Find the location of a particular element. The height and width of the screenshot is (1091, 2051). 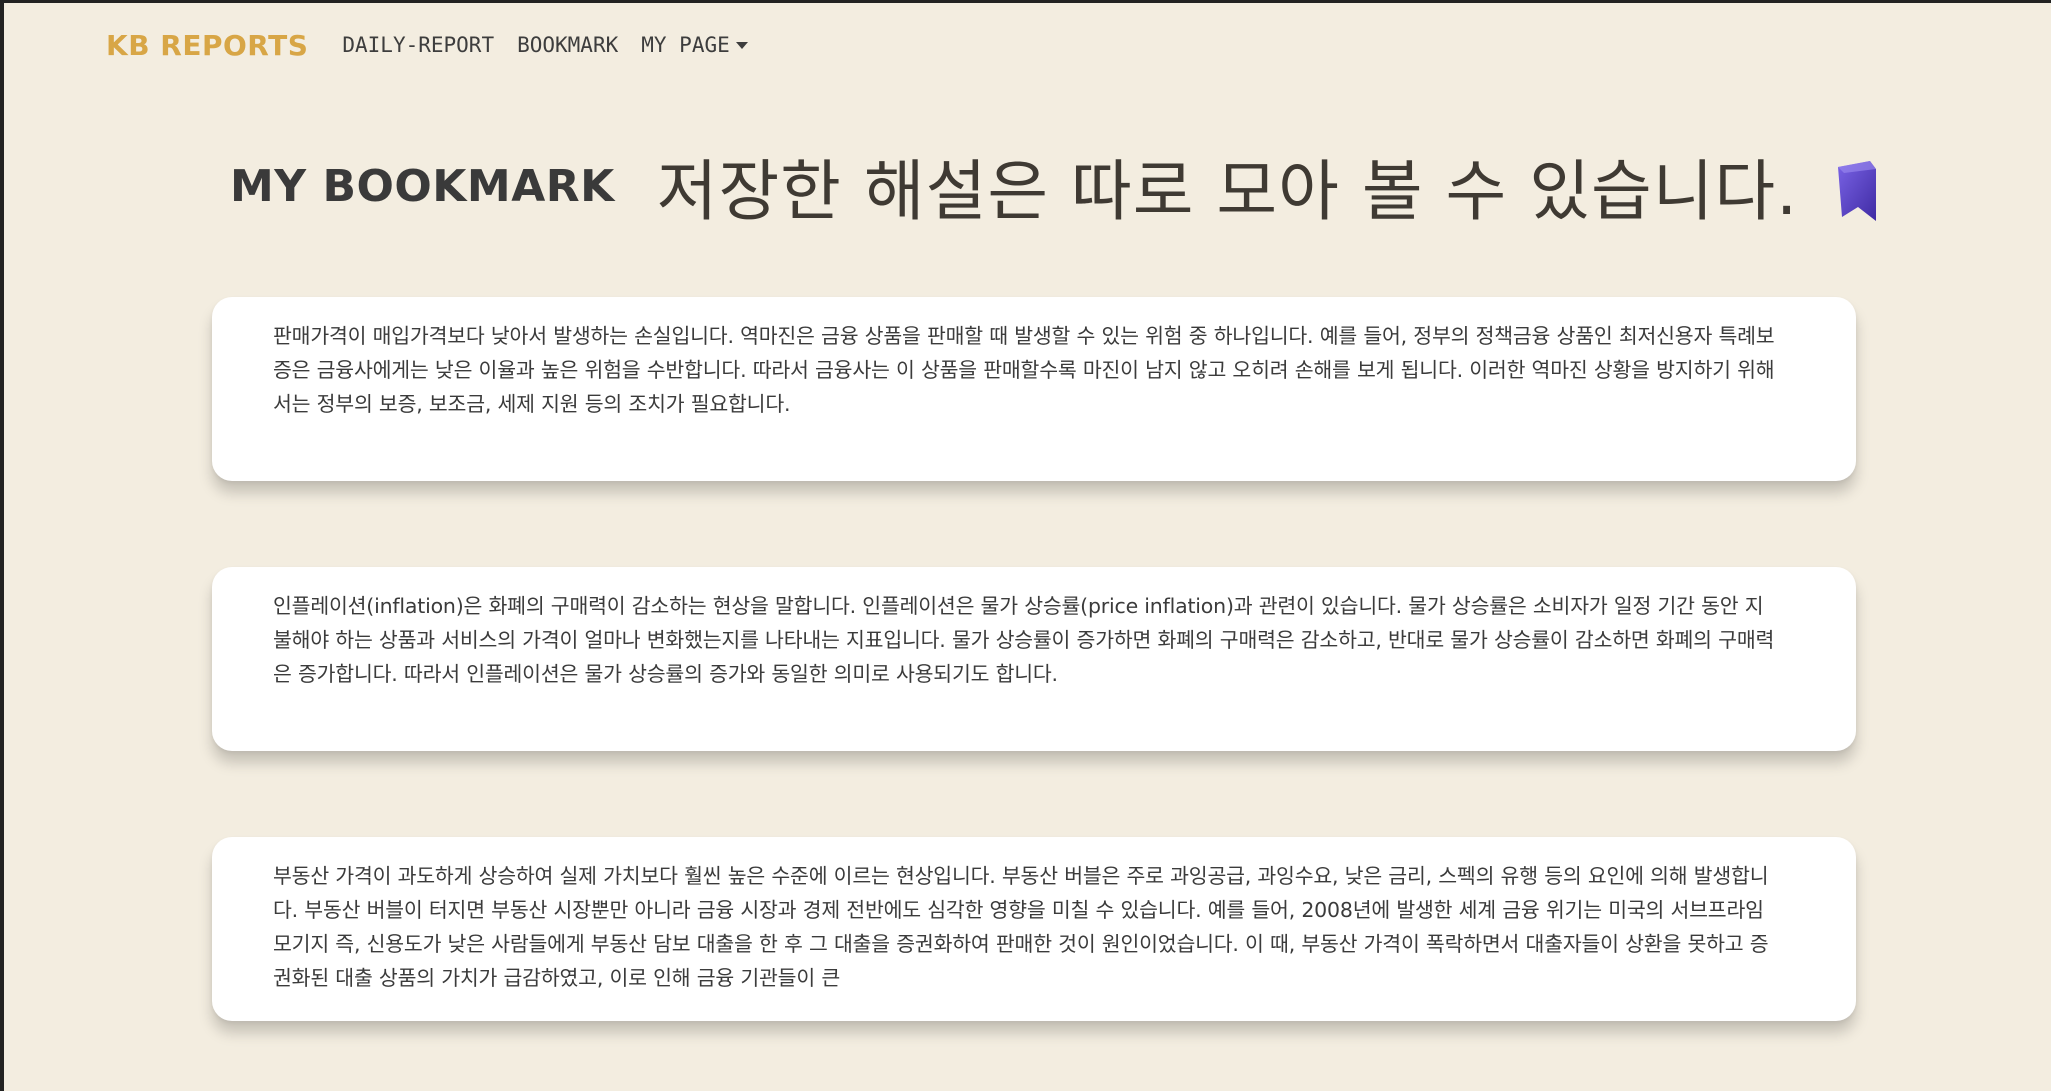

brand-logo: KB REPORTS is located at coordinates (207, 45).